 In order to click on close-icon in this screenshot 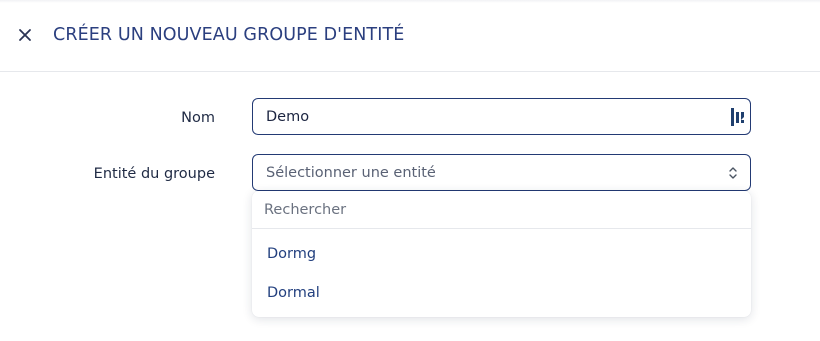, I will do `click(25, 35)`.